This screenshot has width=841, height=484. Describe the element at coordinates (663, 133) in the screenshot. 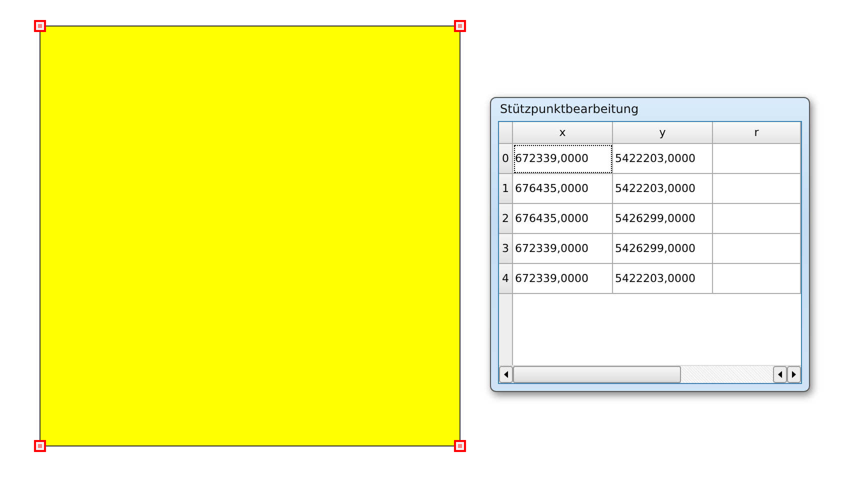

I see `column-header: y` at that location.